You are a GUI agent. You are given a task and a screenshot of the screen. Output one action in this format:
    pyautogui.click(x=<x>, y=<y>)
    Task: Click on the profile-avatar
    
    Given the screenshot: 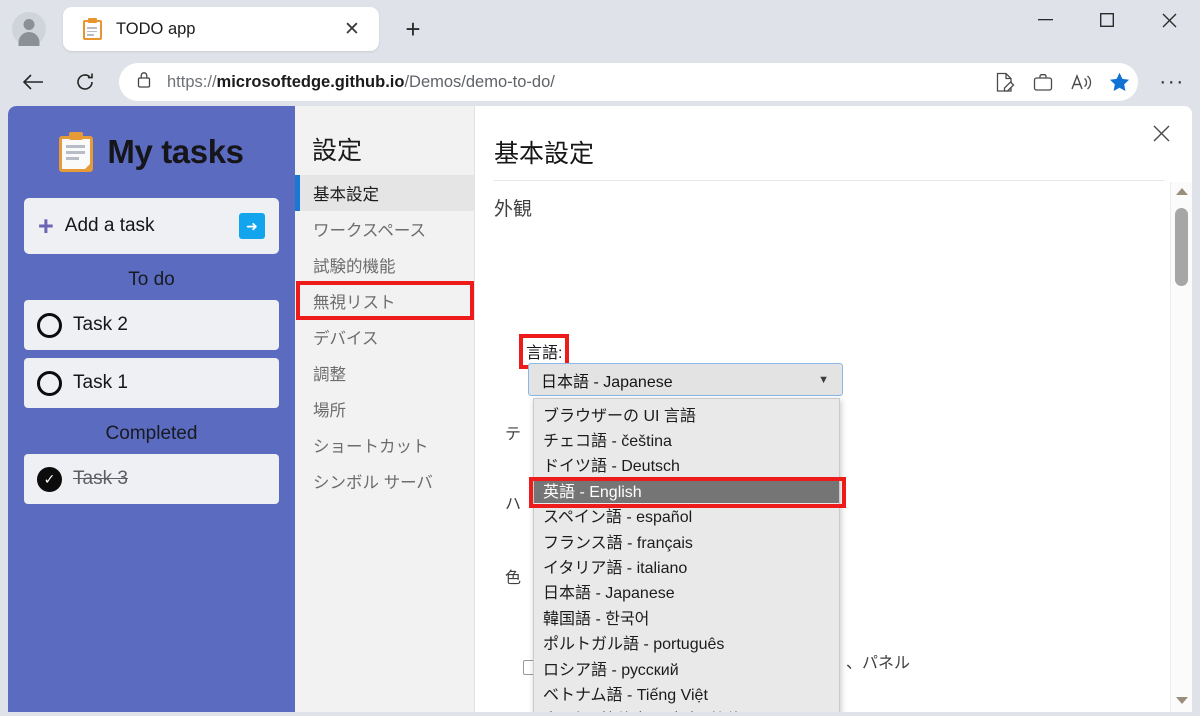 What is the action you would take?
    pyautogui.click(x=29, y=29)
    